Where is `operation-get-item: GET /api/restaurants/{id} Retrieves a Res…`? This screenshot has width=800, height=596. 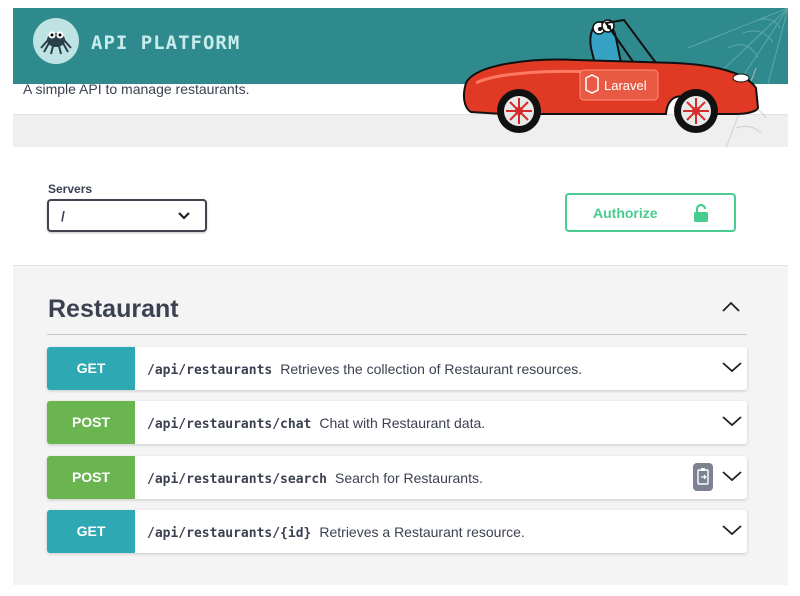 operation-get-item: GET /api/restaurants/{id} Retrieves a Res… is located at coordinates (397, 531).